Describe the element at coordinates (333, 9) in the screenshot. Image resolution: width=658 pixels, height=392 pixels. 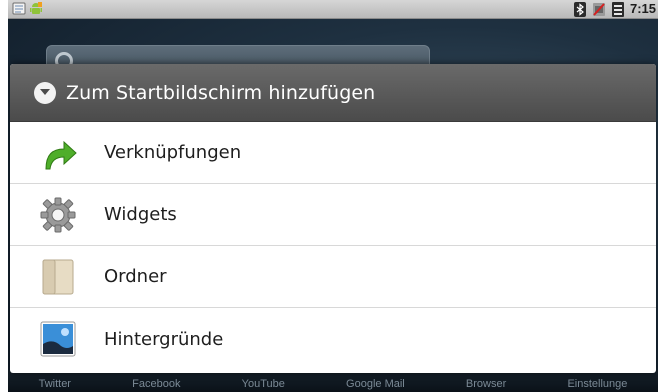
I see `status-bar: 7:15` at that location.